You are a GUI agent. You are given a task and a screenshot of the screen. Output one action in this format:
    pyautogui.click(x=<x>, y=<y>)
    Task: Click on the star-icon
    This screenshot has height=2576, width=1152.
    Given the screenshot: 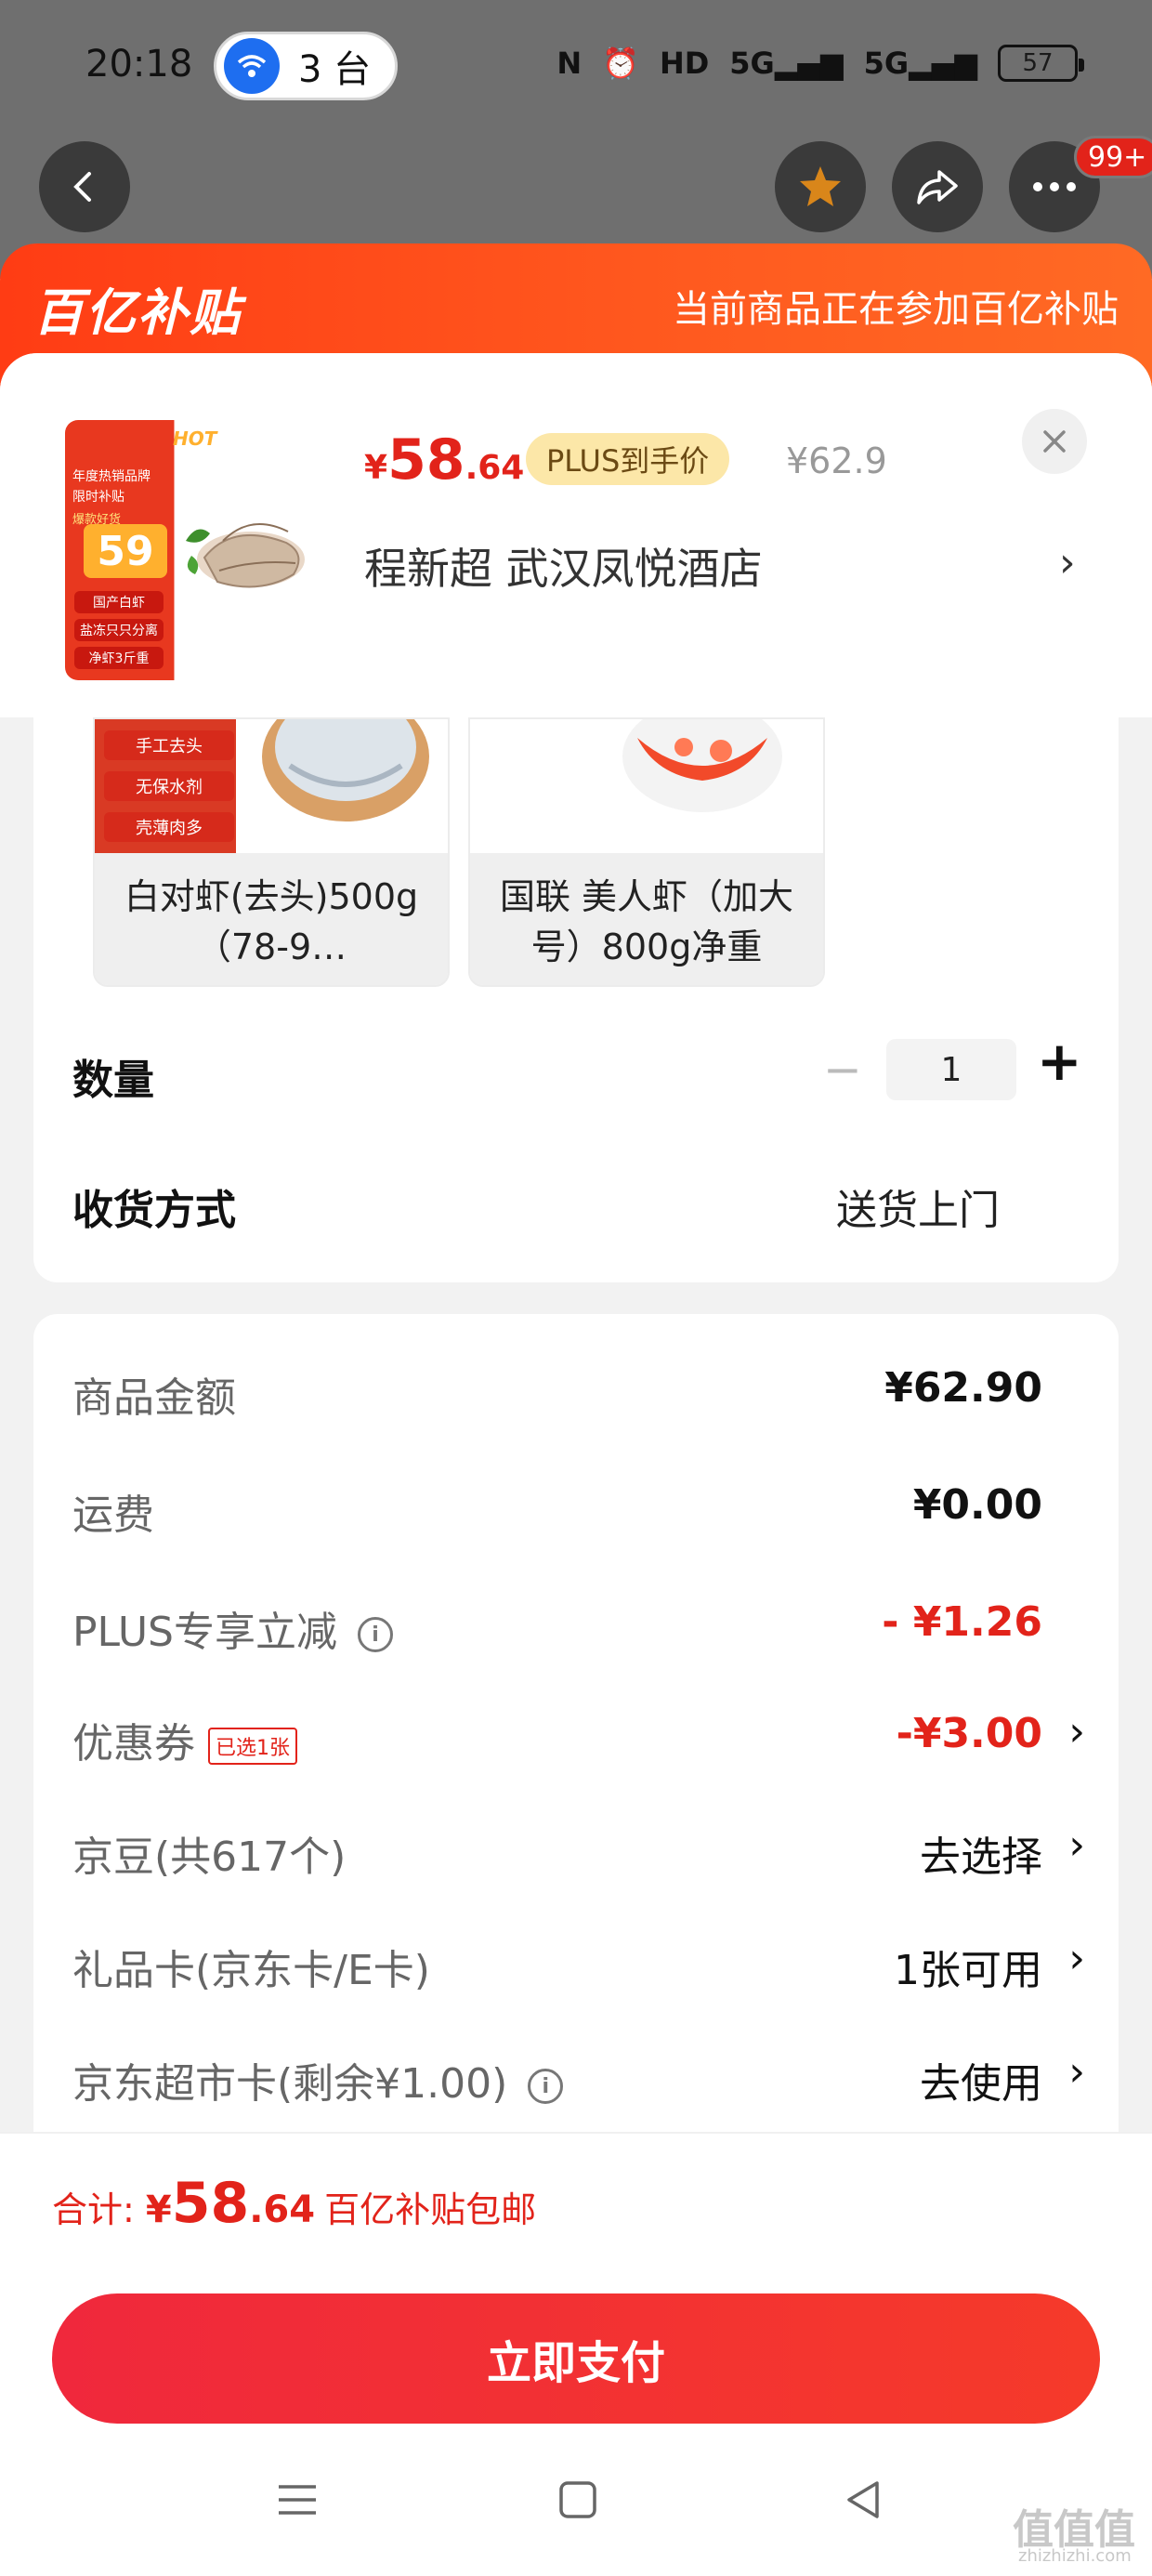 What is the action you would take?
    pyautogui.click(x=820, y=186)
    